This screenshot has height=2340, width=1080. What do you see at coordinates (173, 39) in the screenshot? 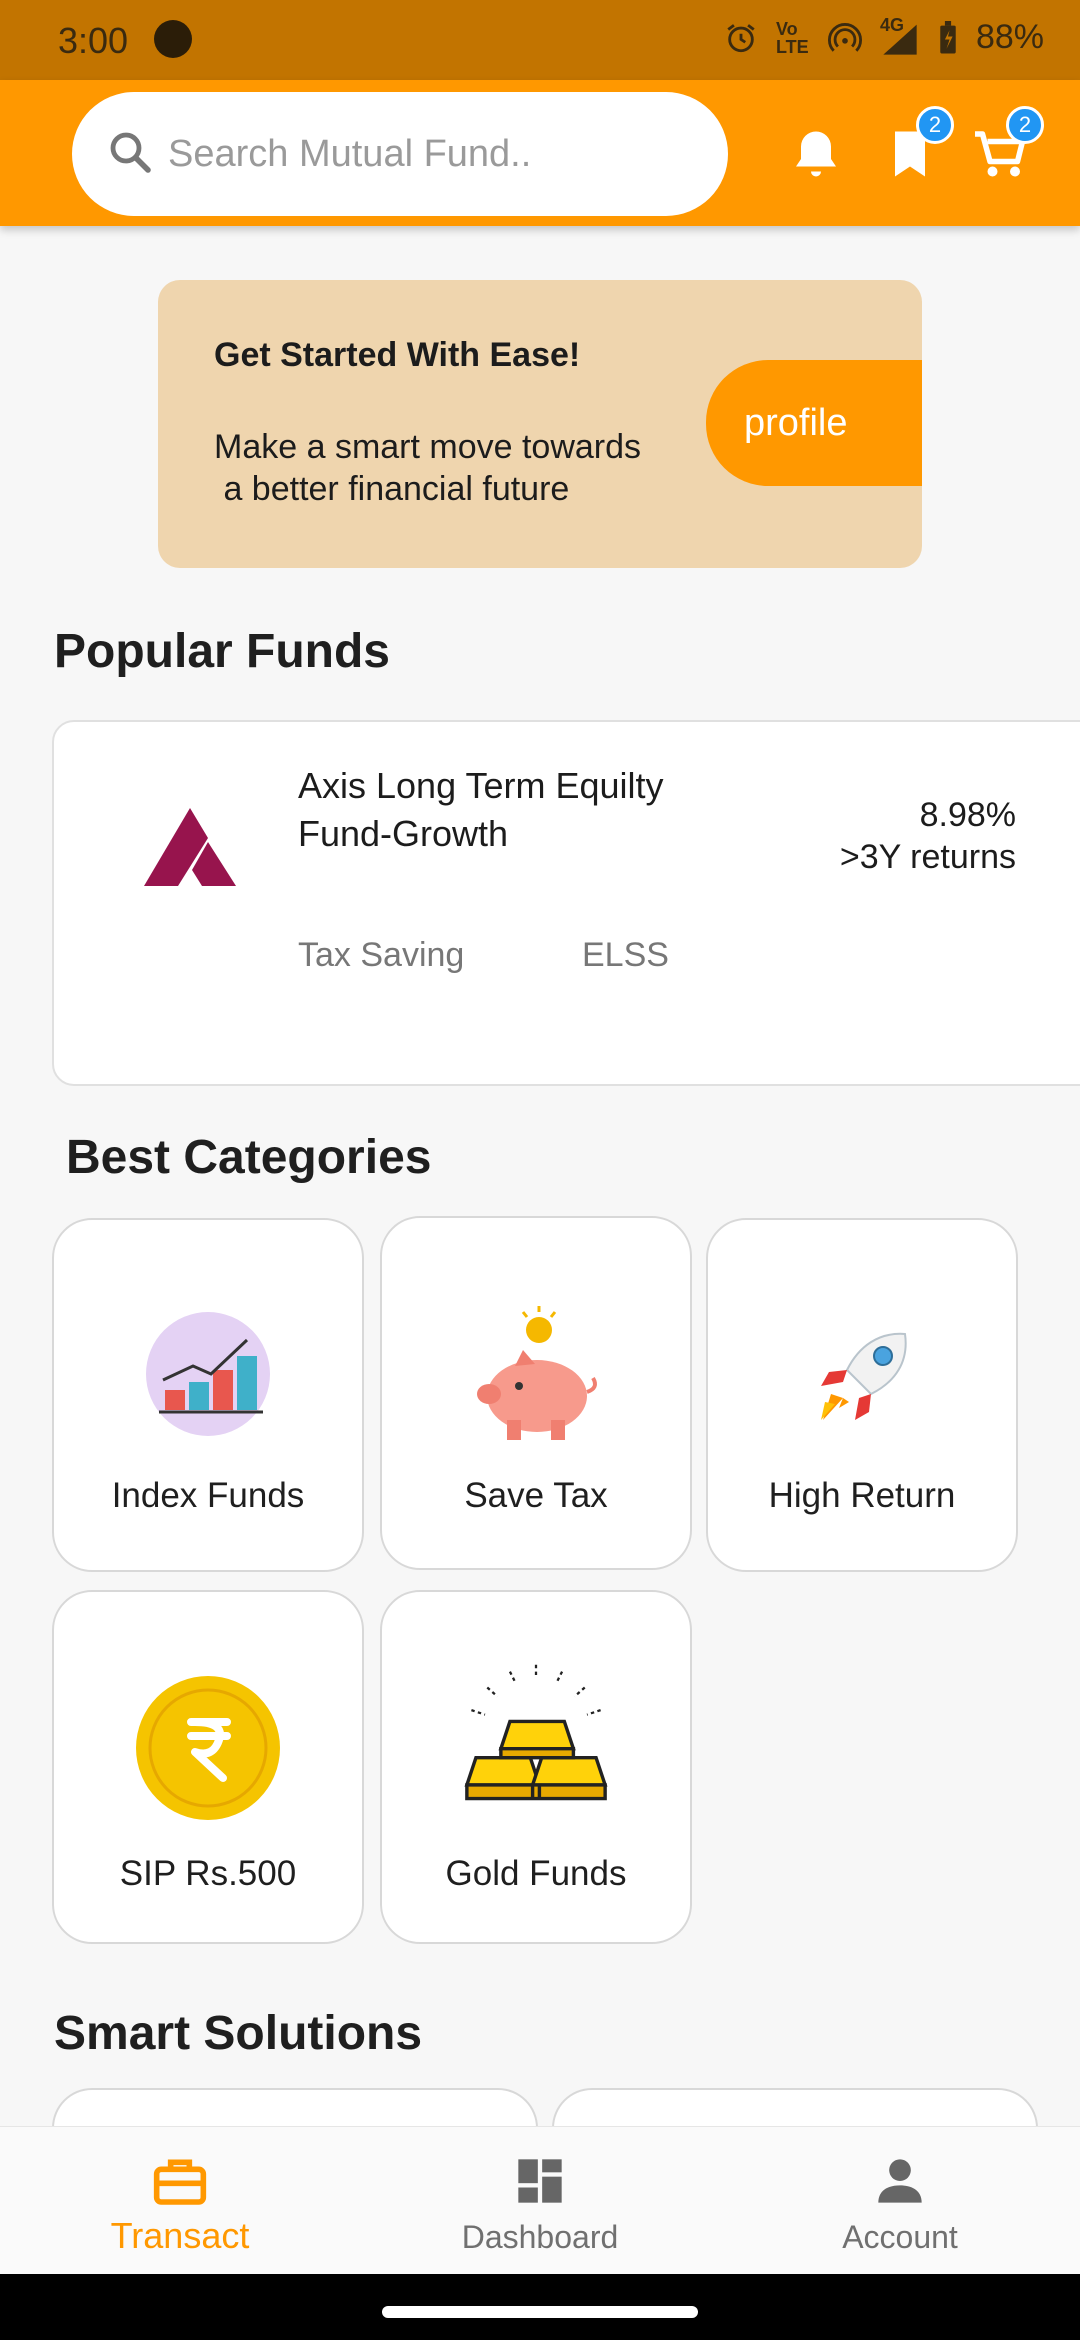
I see `app-notification-icon` at bounding box center [173, 39].